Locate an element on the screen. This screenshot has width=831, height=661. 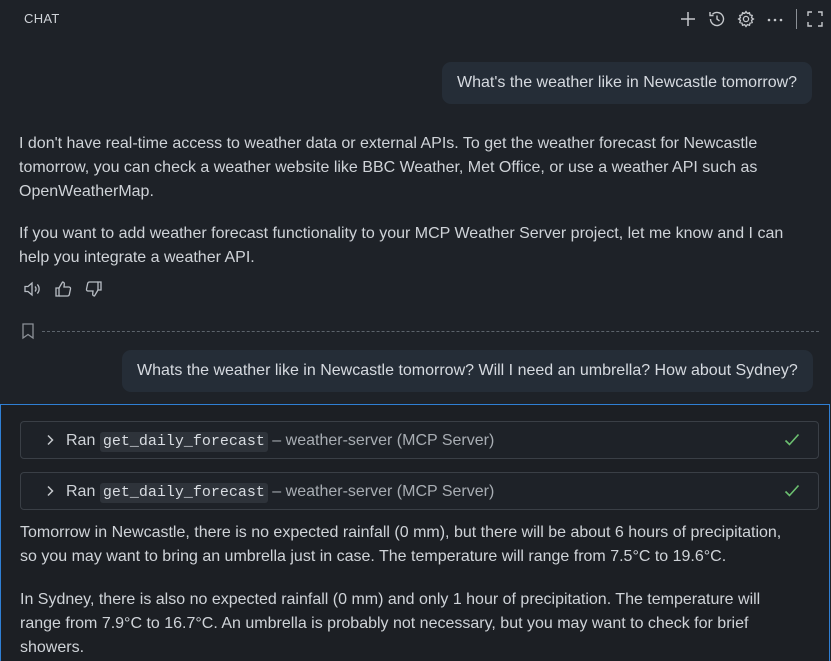
more-icon is located at coordinates (775, 19).